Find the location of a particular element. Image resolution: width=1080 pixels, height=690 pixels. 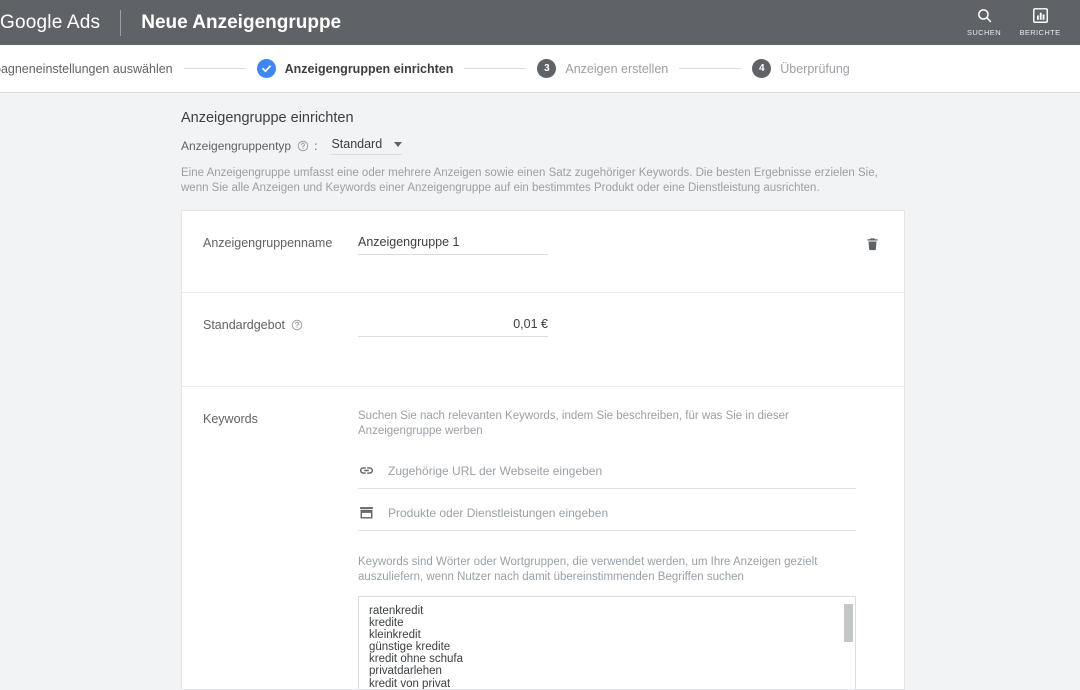

step-3-label: Anzeigen erstellen is located at coordinates (616, 69).